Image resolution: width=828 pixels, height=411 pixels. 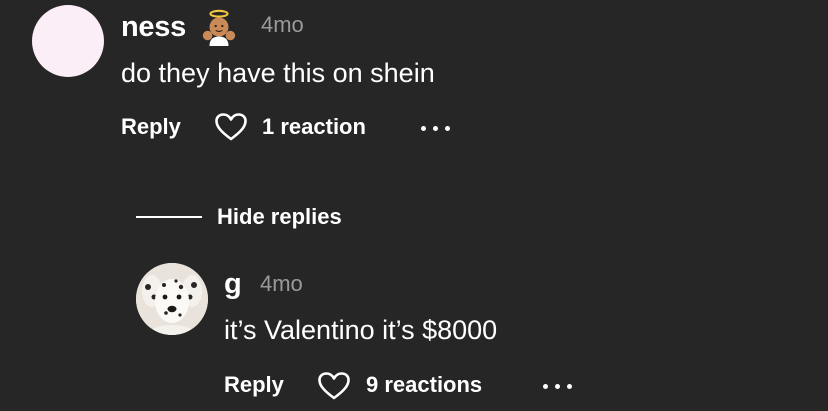 What do you see at coordinates (361, 330) in the screenshot?
I see `reply-text: it’s Valentino it’s $8000` at bounding box center [361, 330].